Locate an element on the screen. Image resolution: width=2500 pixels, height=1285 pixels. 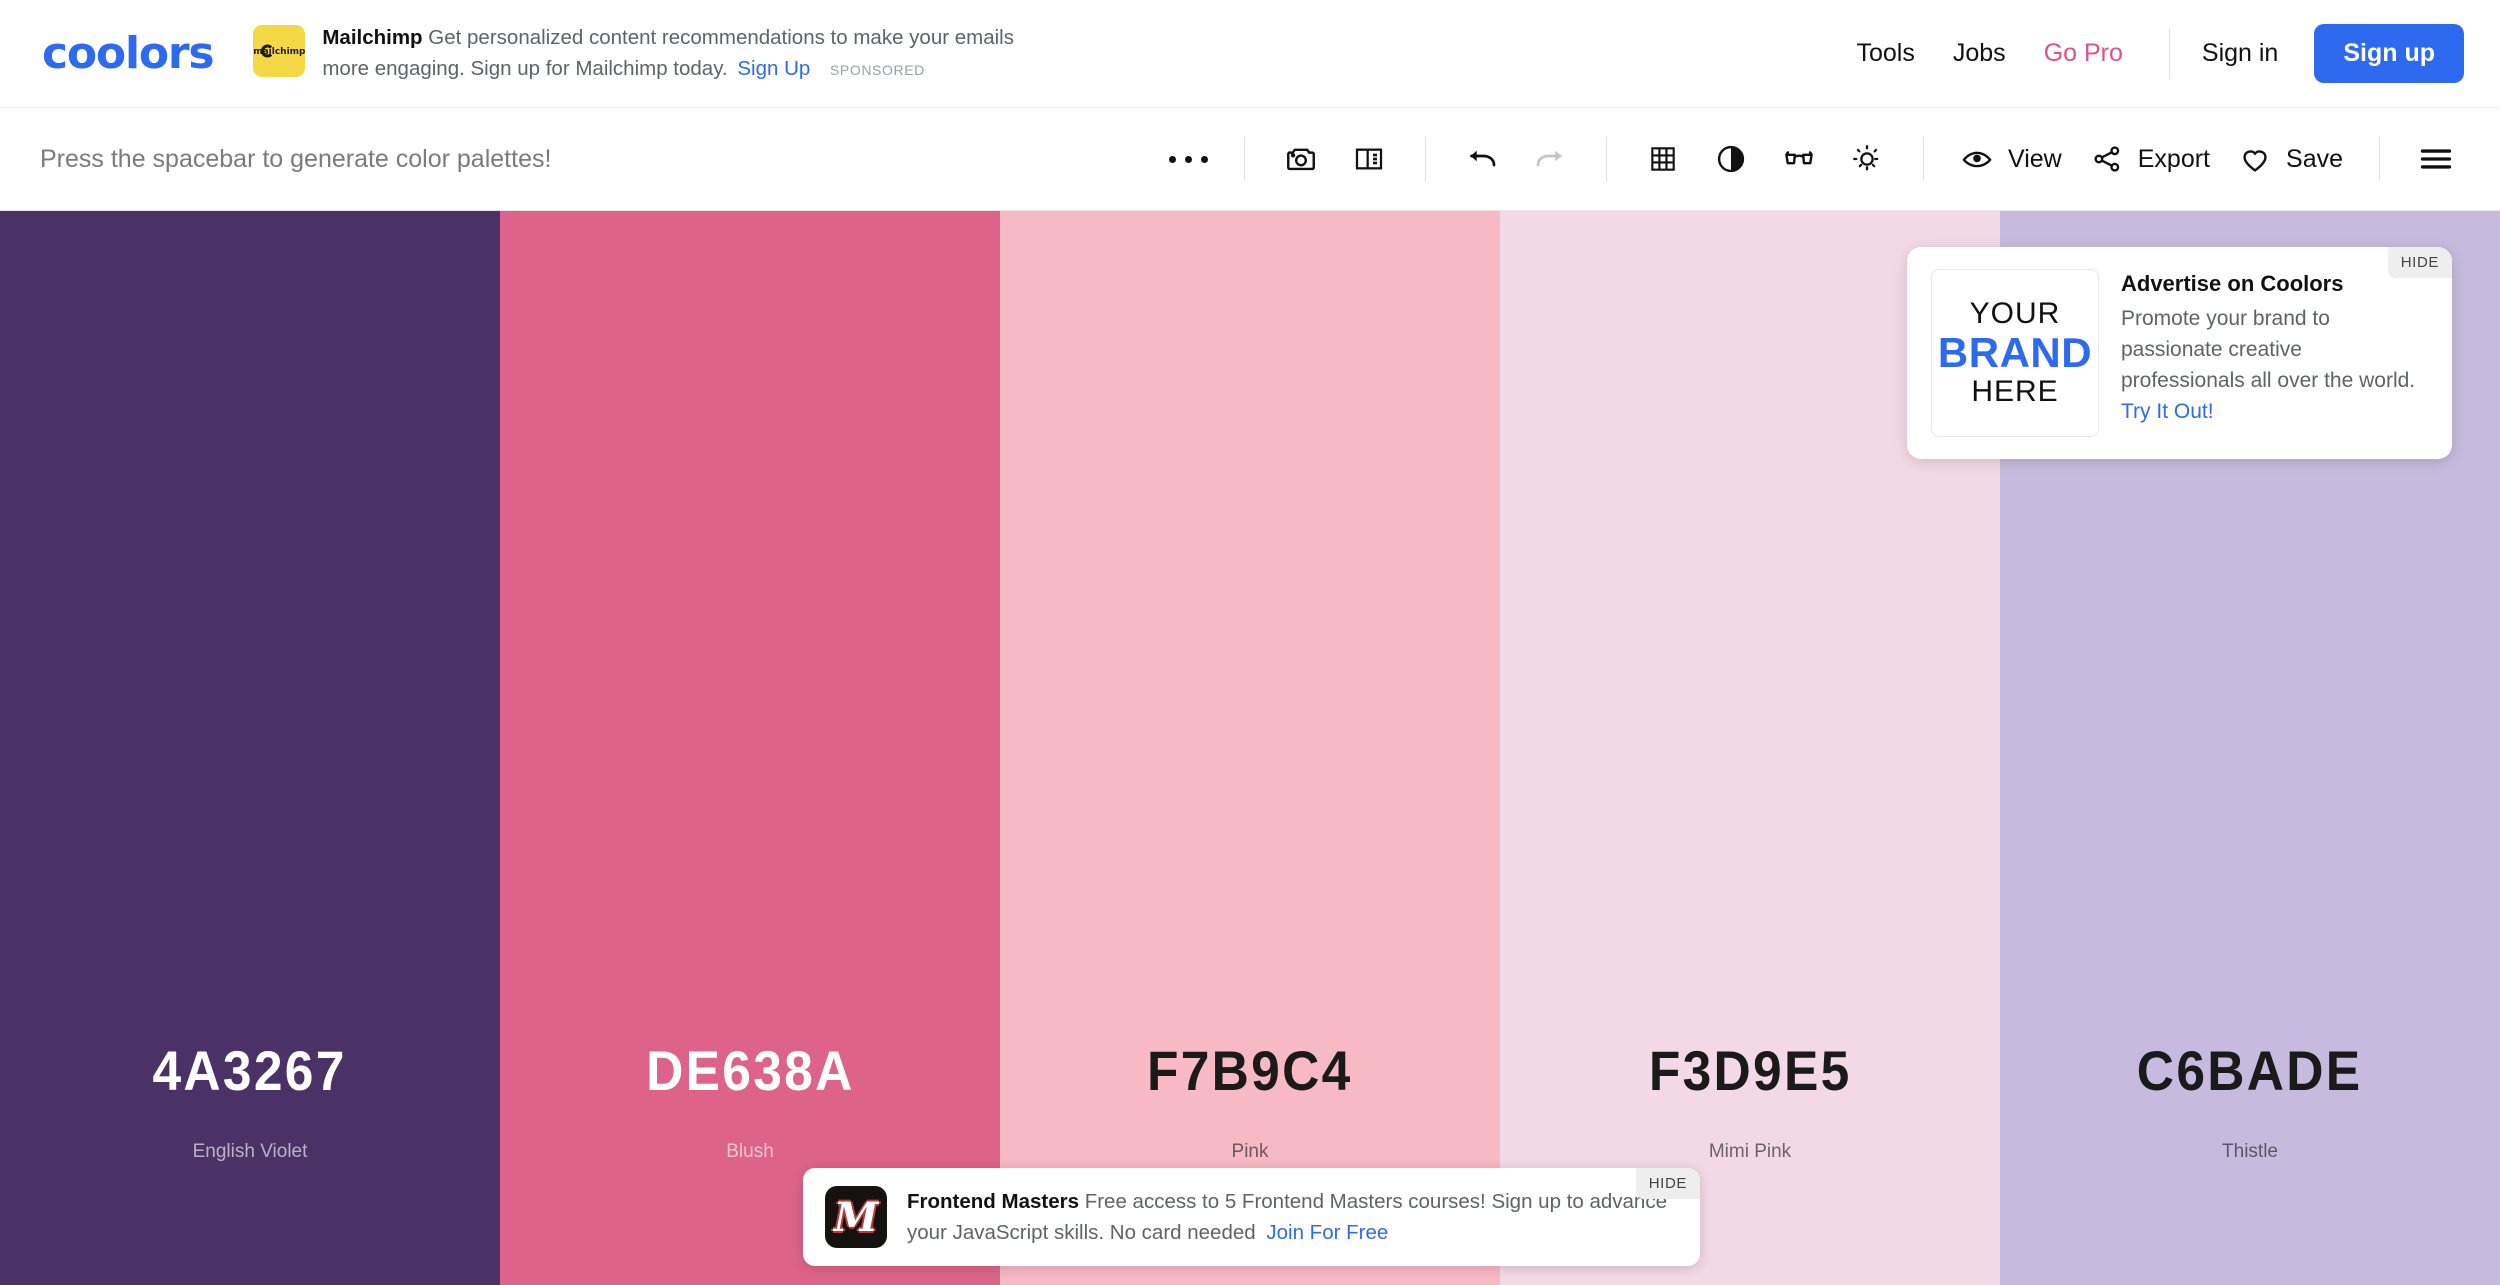
sponsored-label: SPONSORED is located at coordinates (877, 69).